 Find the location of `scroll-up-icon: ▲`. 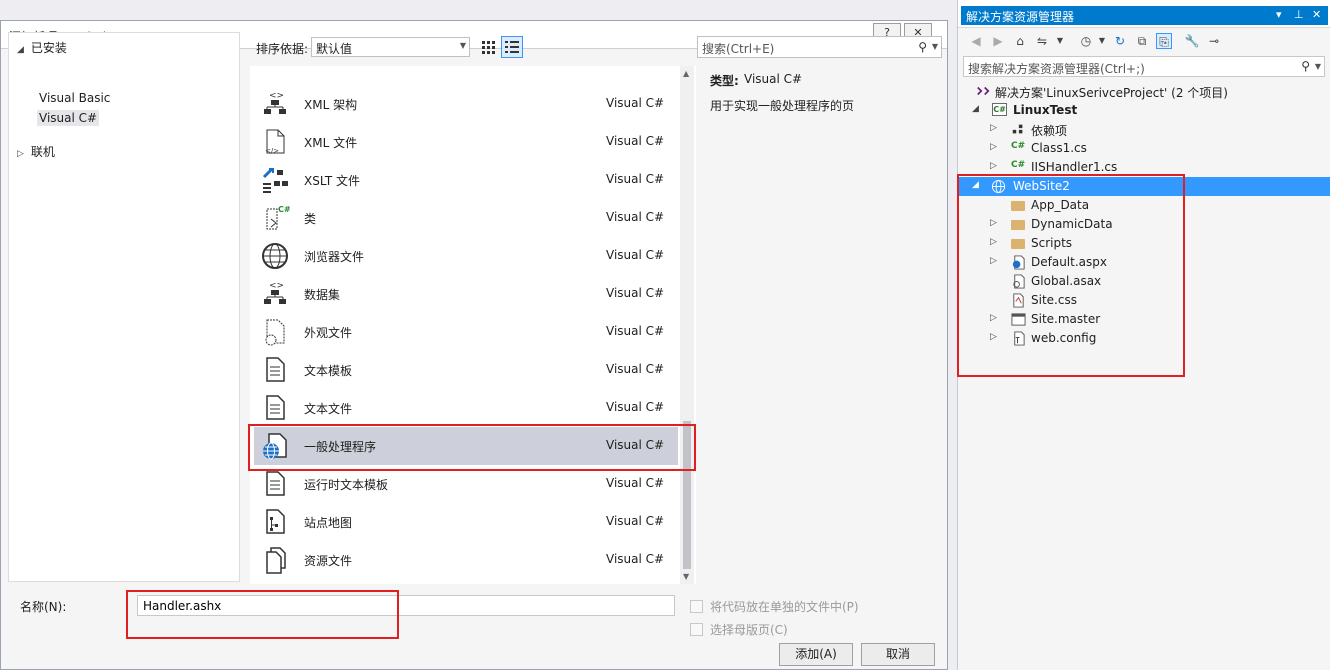

scroll-up-icon: ▲ is located at coordinates (686, 73).